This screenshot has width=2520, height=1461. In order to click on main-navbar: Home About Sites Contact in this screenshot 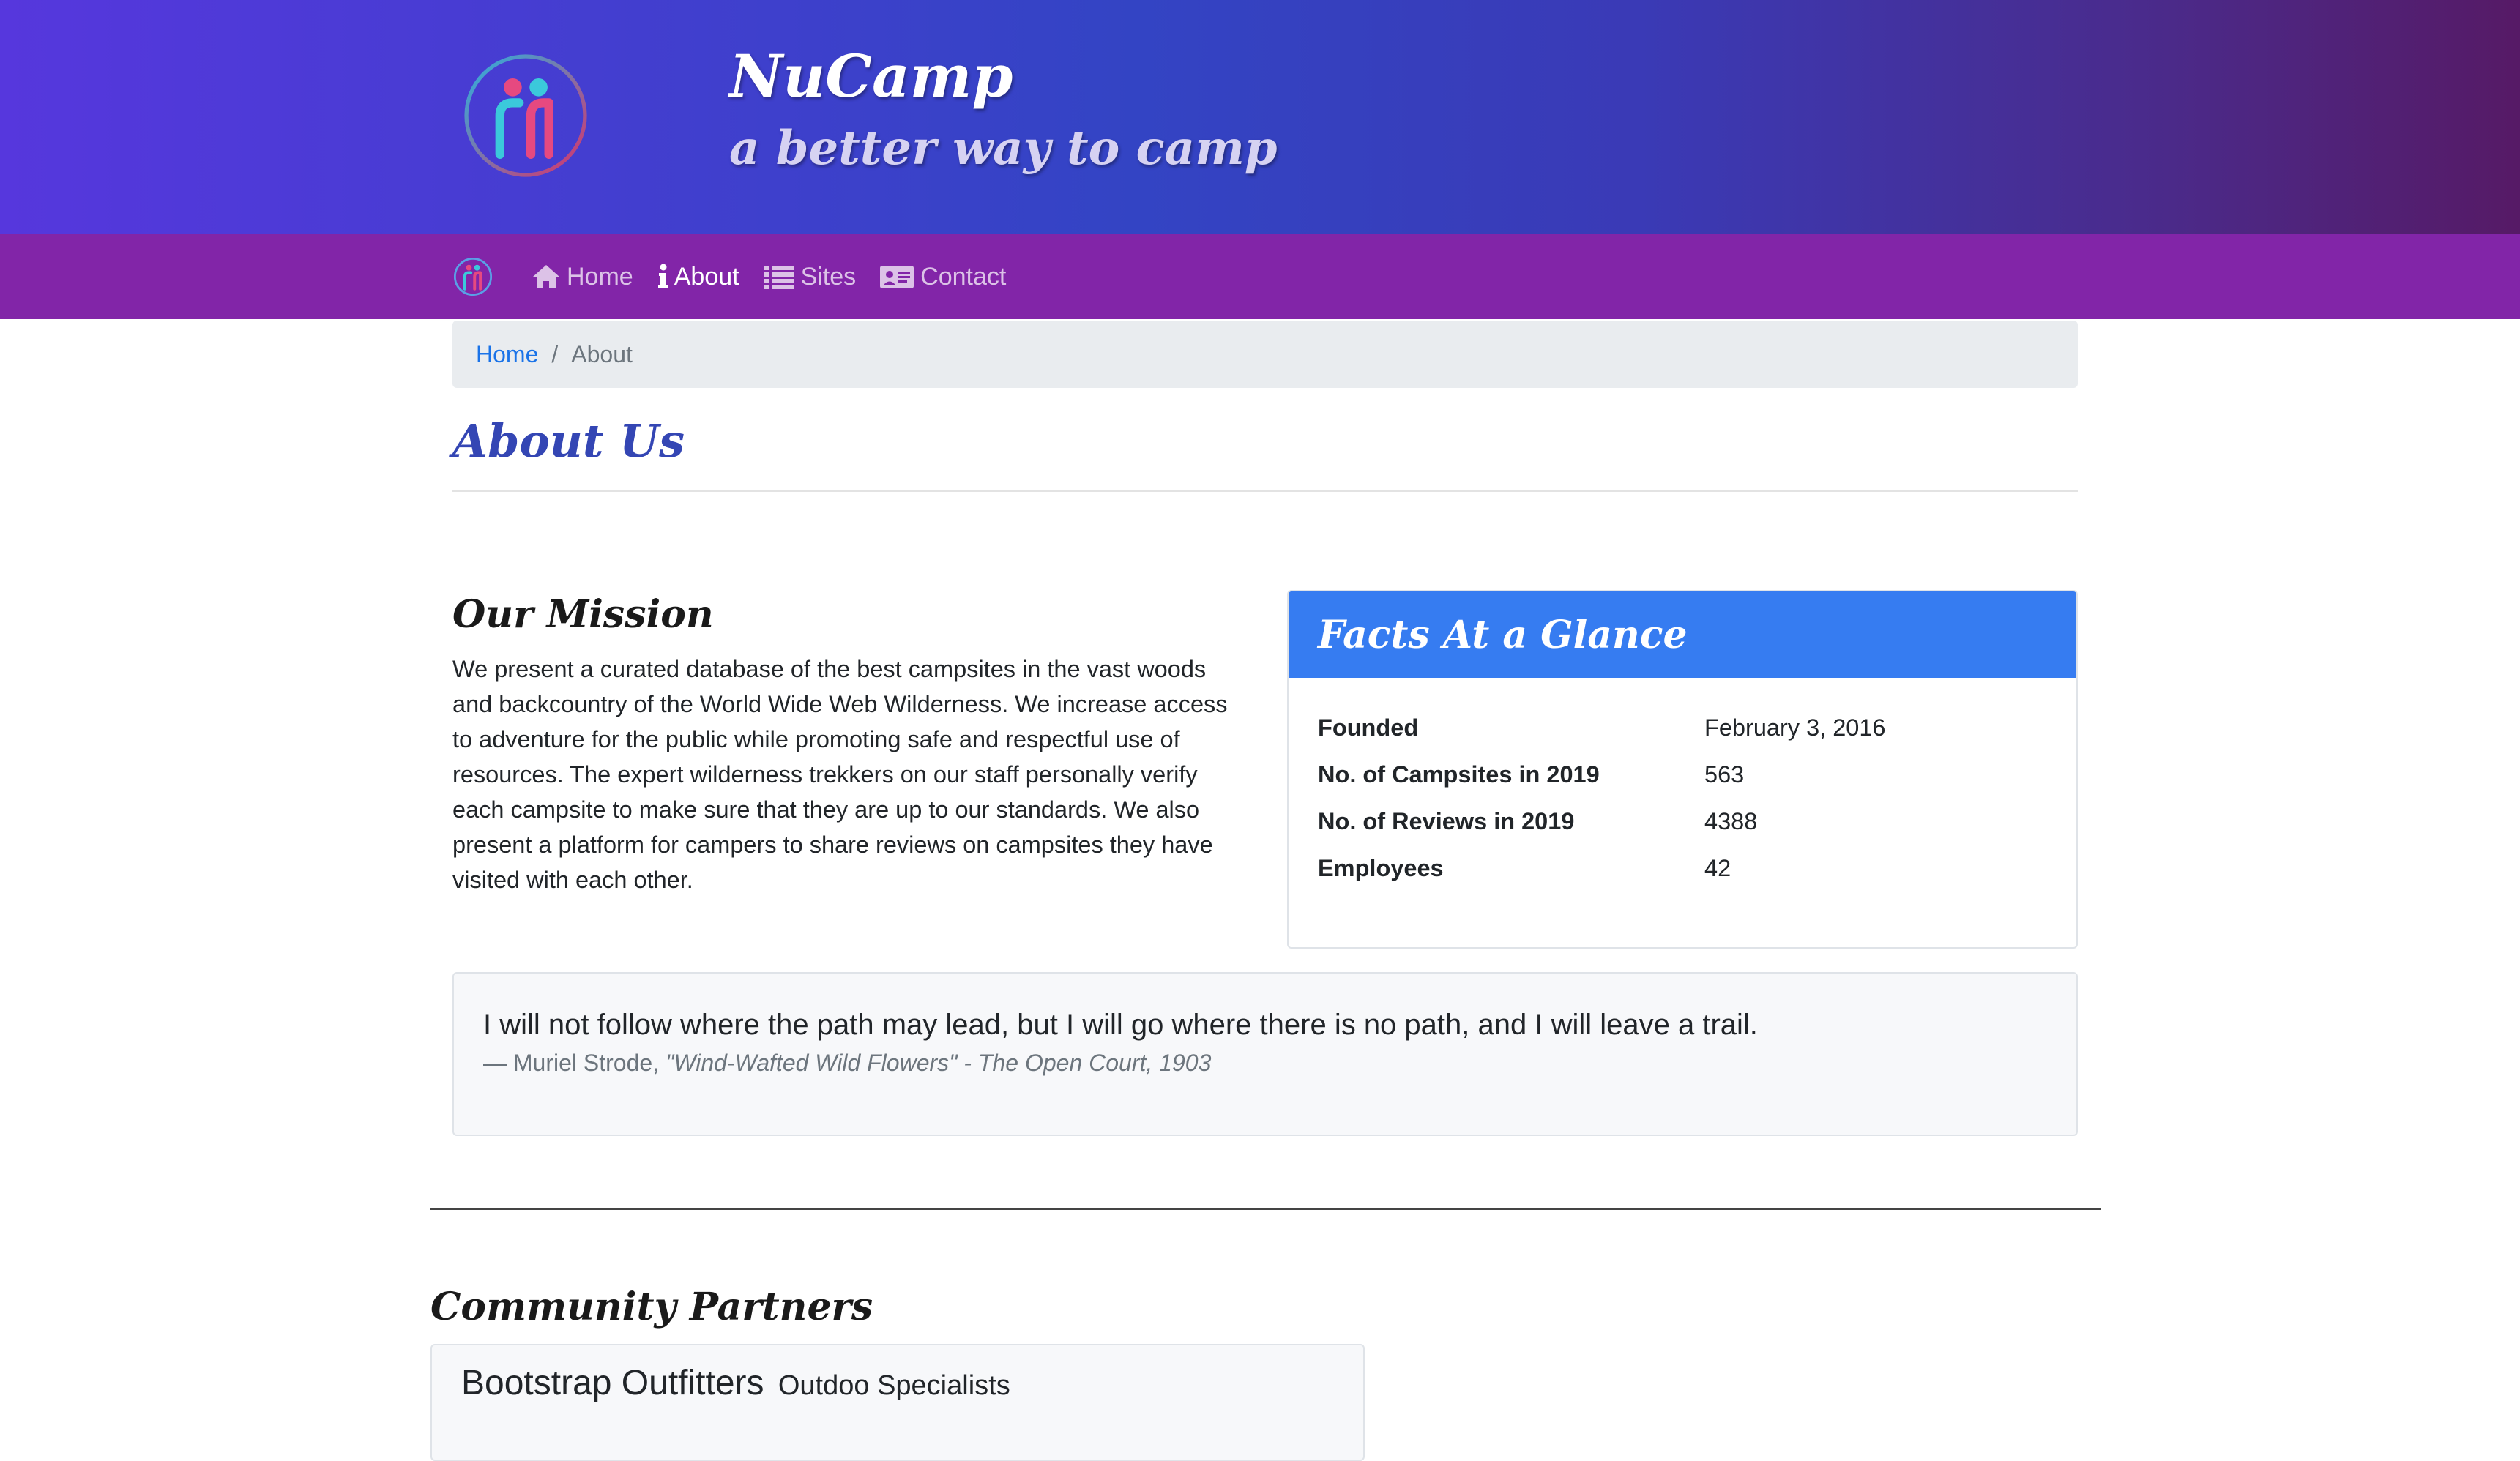, I will do `click(1260, 276)`.